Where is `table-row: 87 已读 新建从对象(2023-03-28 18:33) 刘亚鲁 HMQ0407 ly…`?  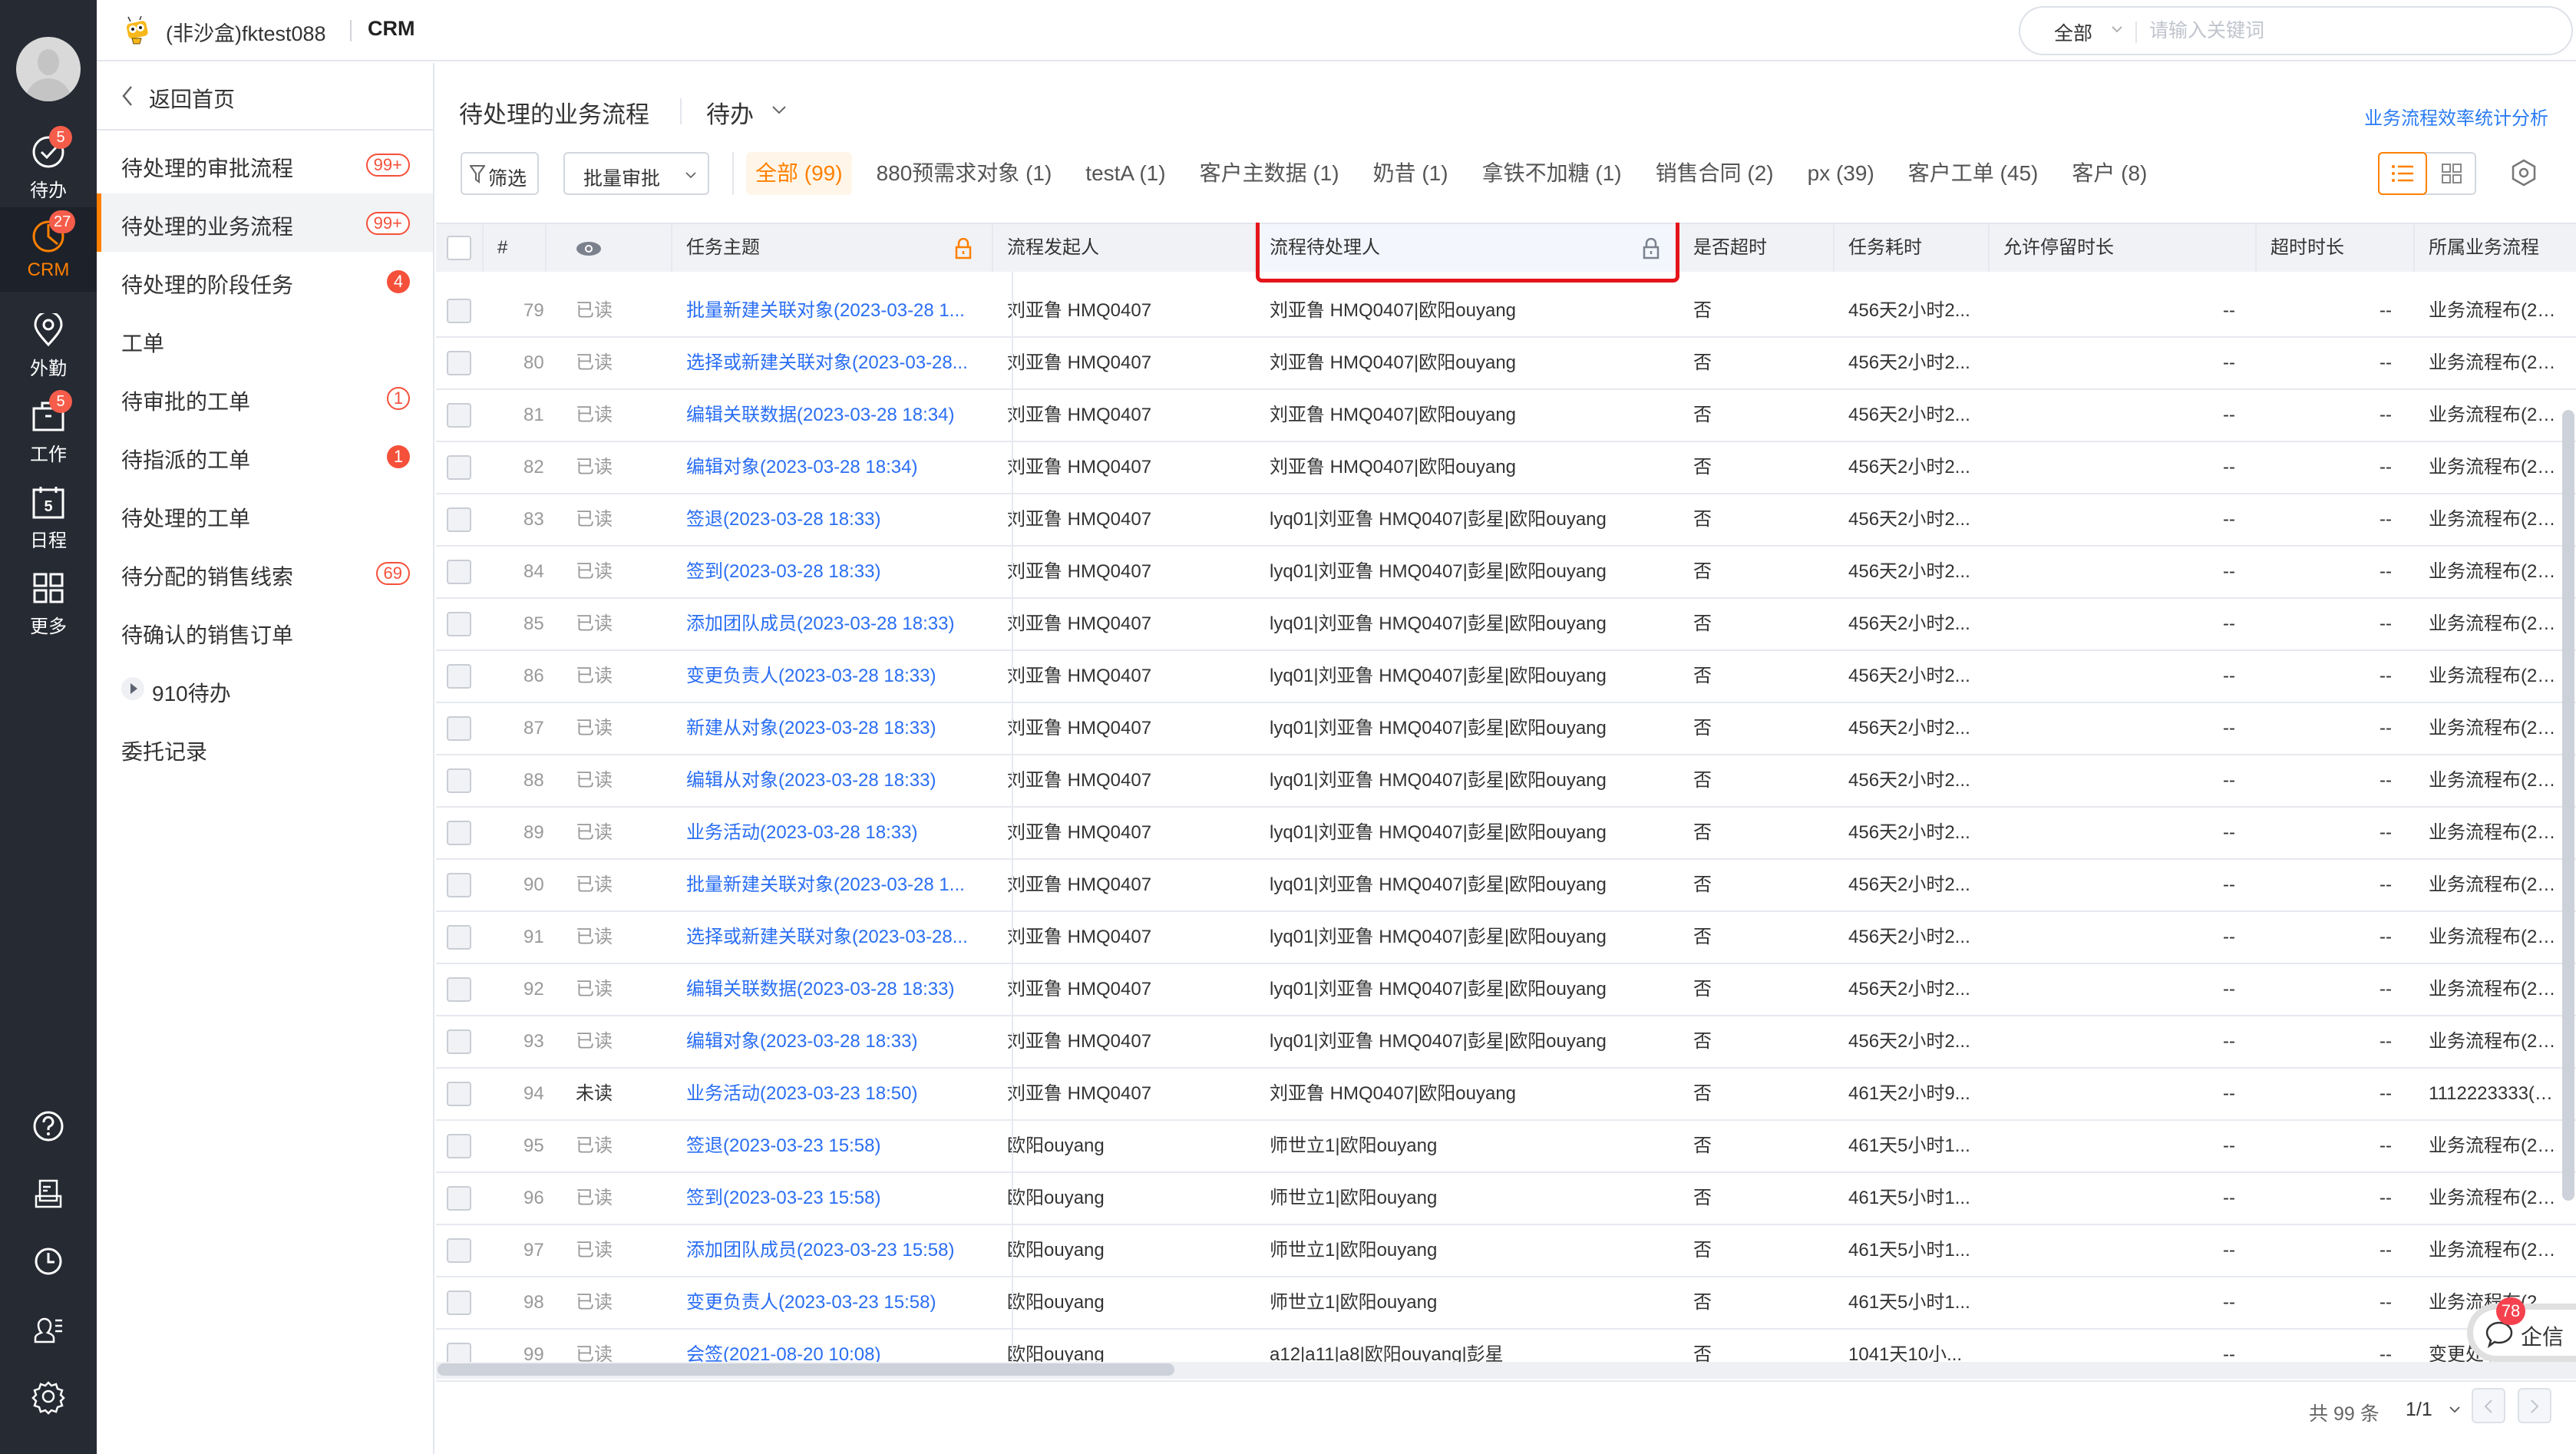
table-row: 87 已读 新建从对象(2023-03-28 18:33) 刘亚鲁 HMQ0407 ly… is located at coordinates (1506, 729).